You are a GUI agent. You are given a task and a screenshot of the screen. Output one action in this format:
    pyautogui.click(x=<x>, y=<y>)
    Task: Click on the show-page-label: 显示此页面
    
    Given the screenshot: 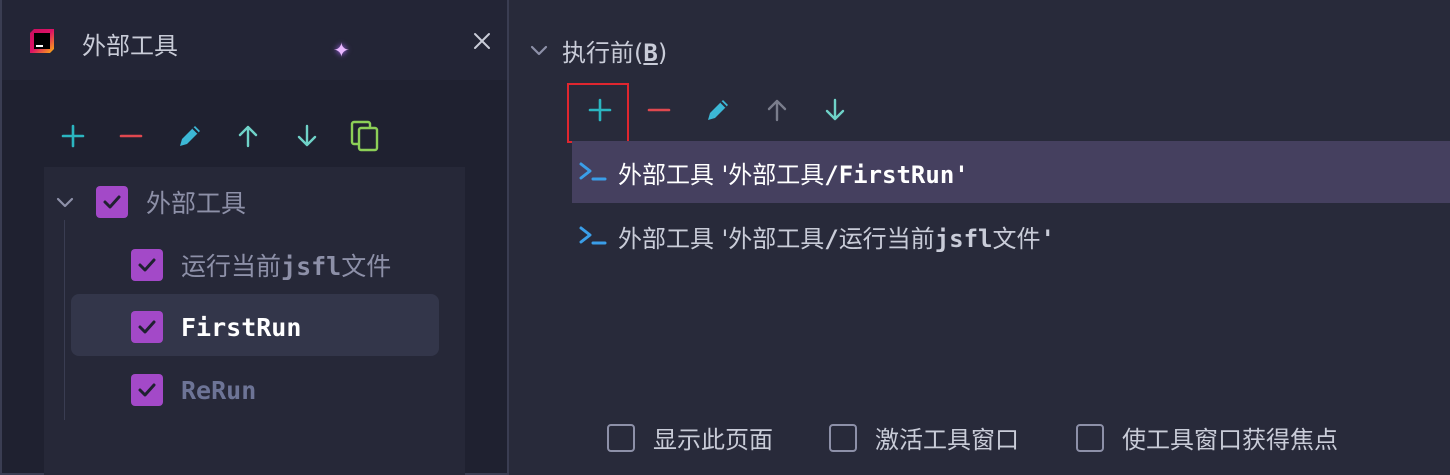 What is the action you would take?
    pyautogui.click(x=713, y=440)
    